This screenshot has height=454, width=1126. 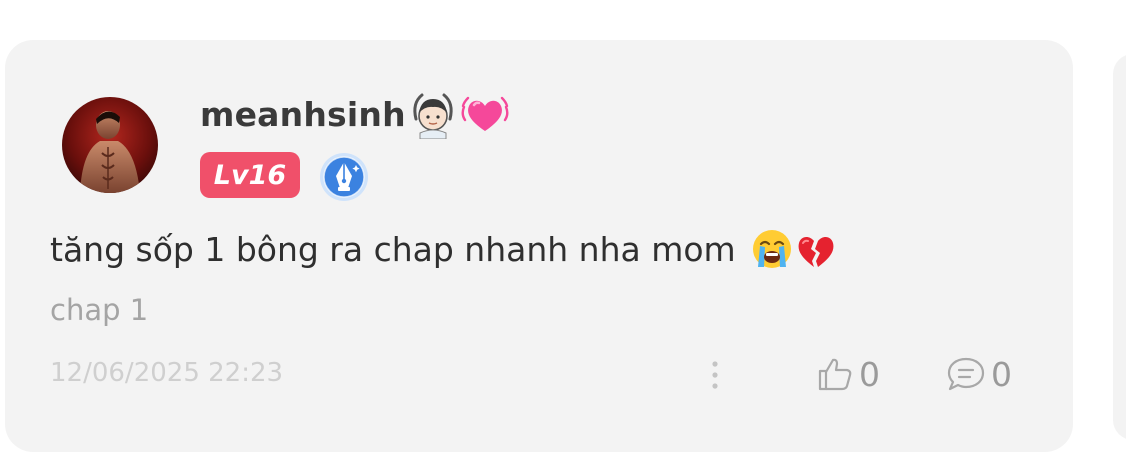 I want to click on reply-count: 0, so click(x=1001, y=374).